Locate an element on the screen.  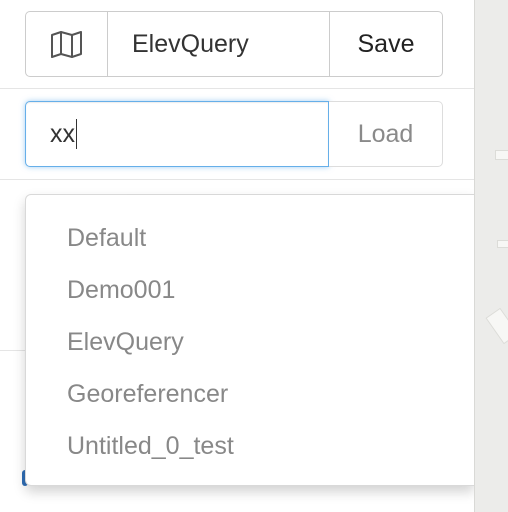
map-icon is located at coordinates (66, 44).